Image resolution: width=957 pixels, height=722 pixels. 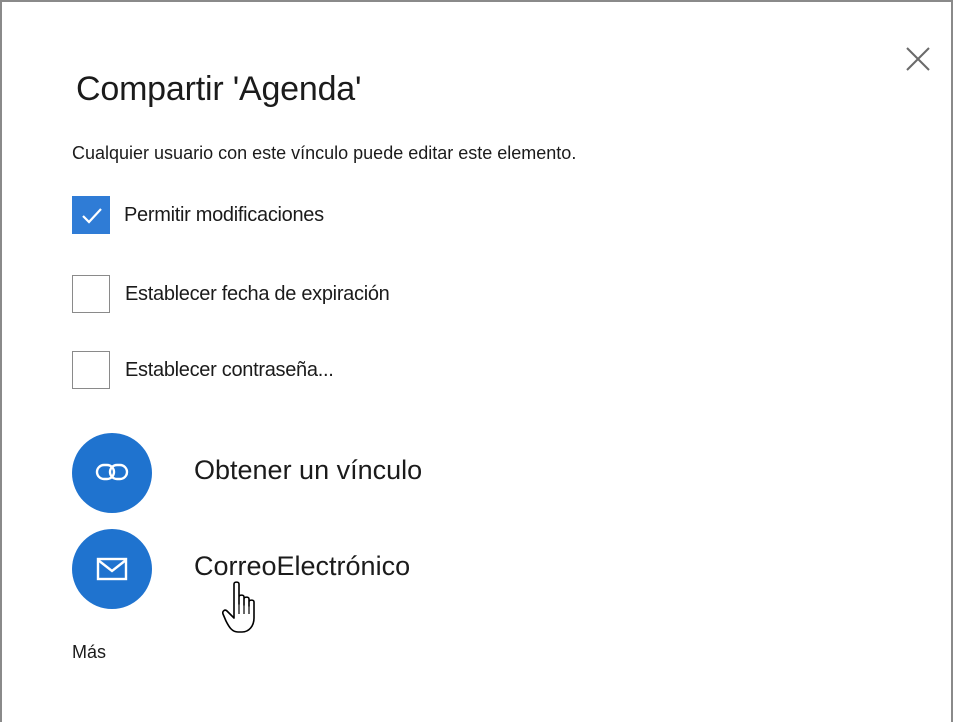 What do you see at coordinates (91, 370) in the screenshot?
I see `password-checkbox` at bounding box center [91, 370].